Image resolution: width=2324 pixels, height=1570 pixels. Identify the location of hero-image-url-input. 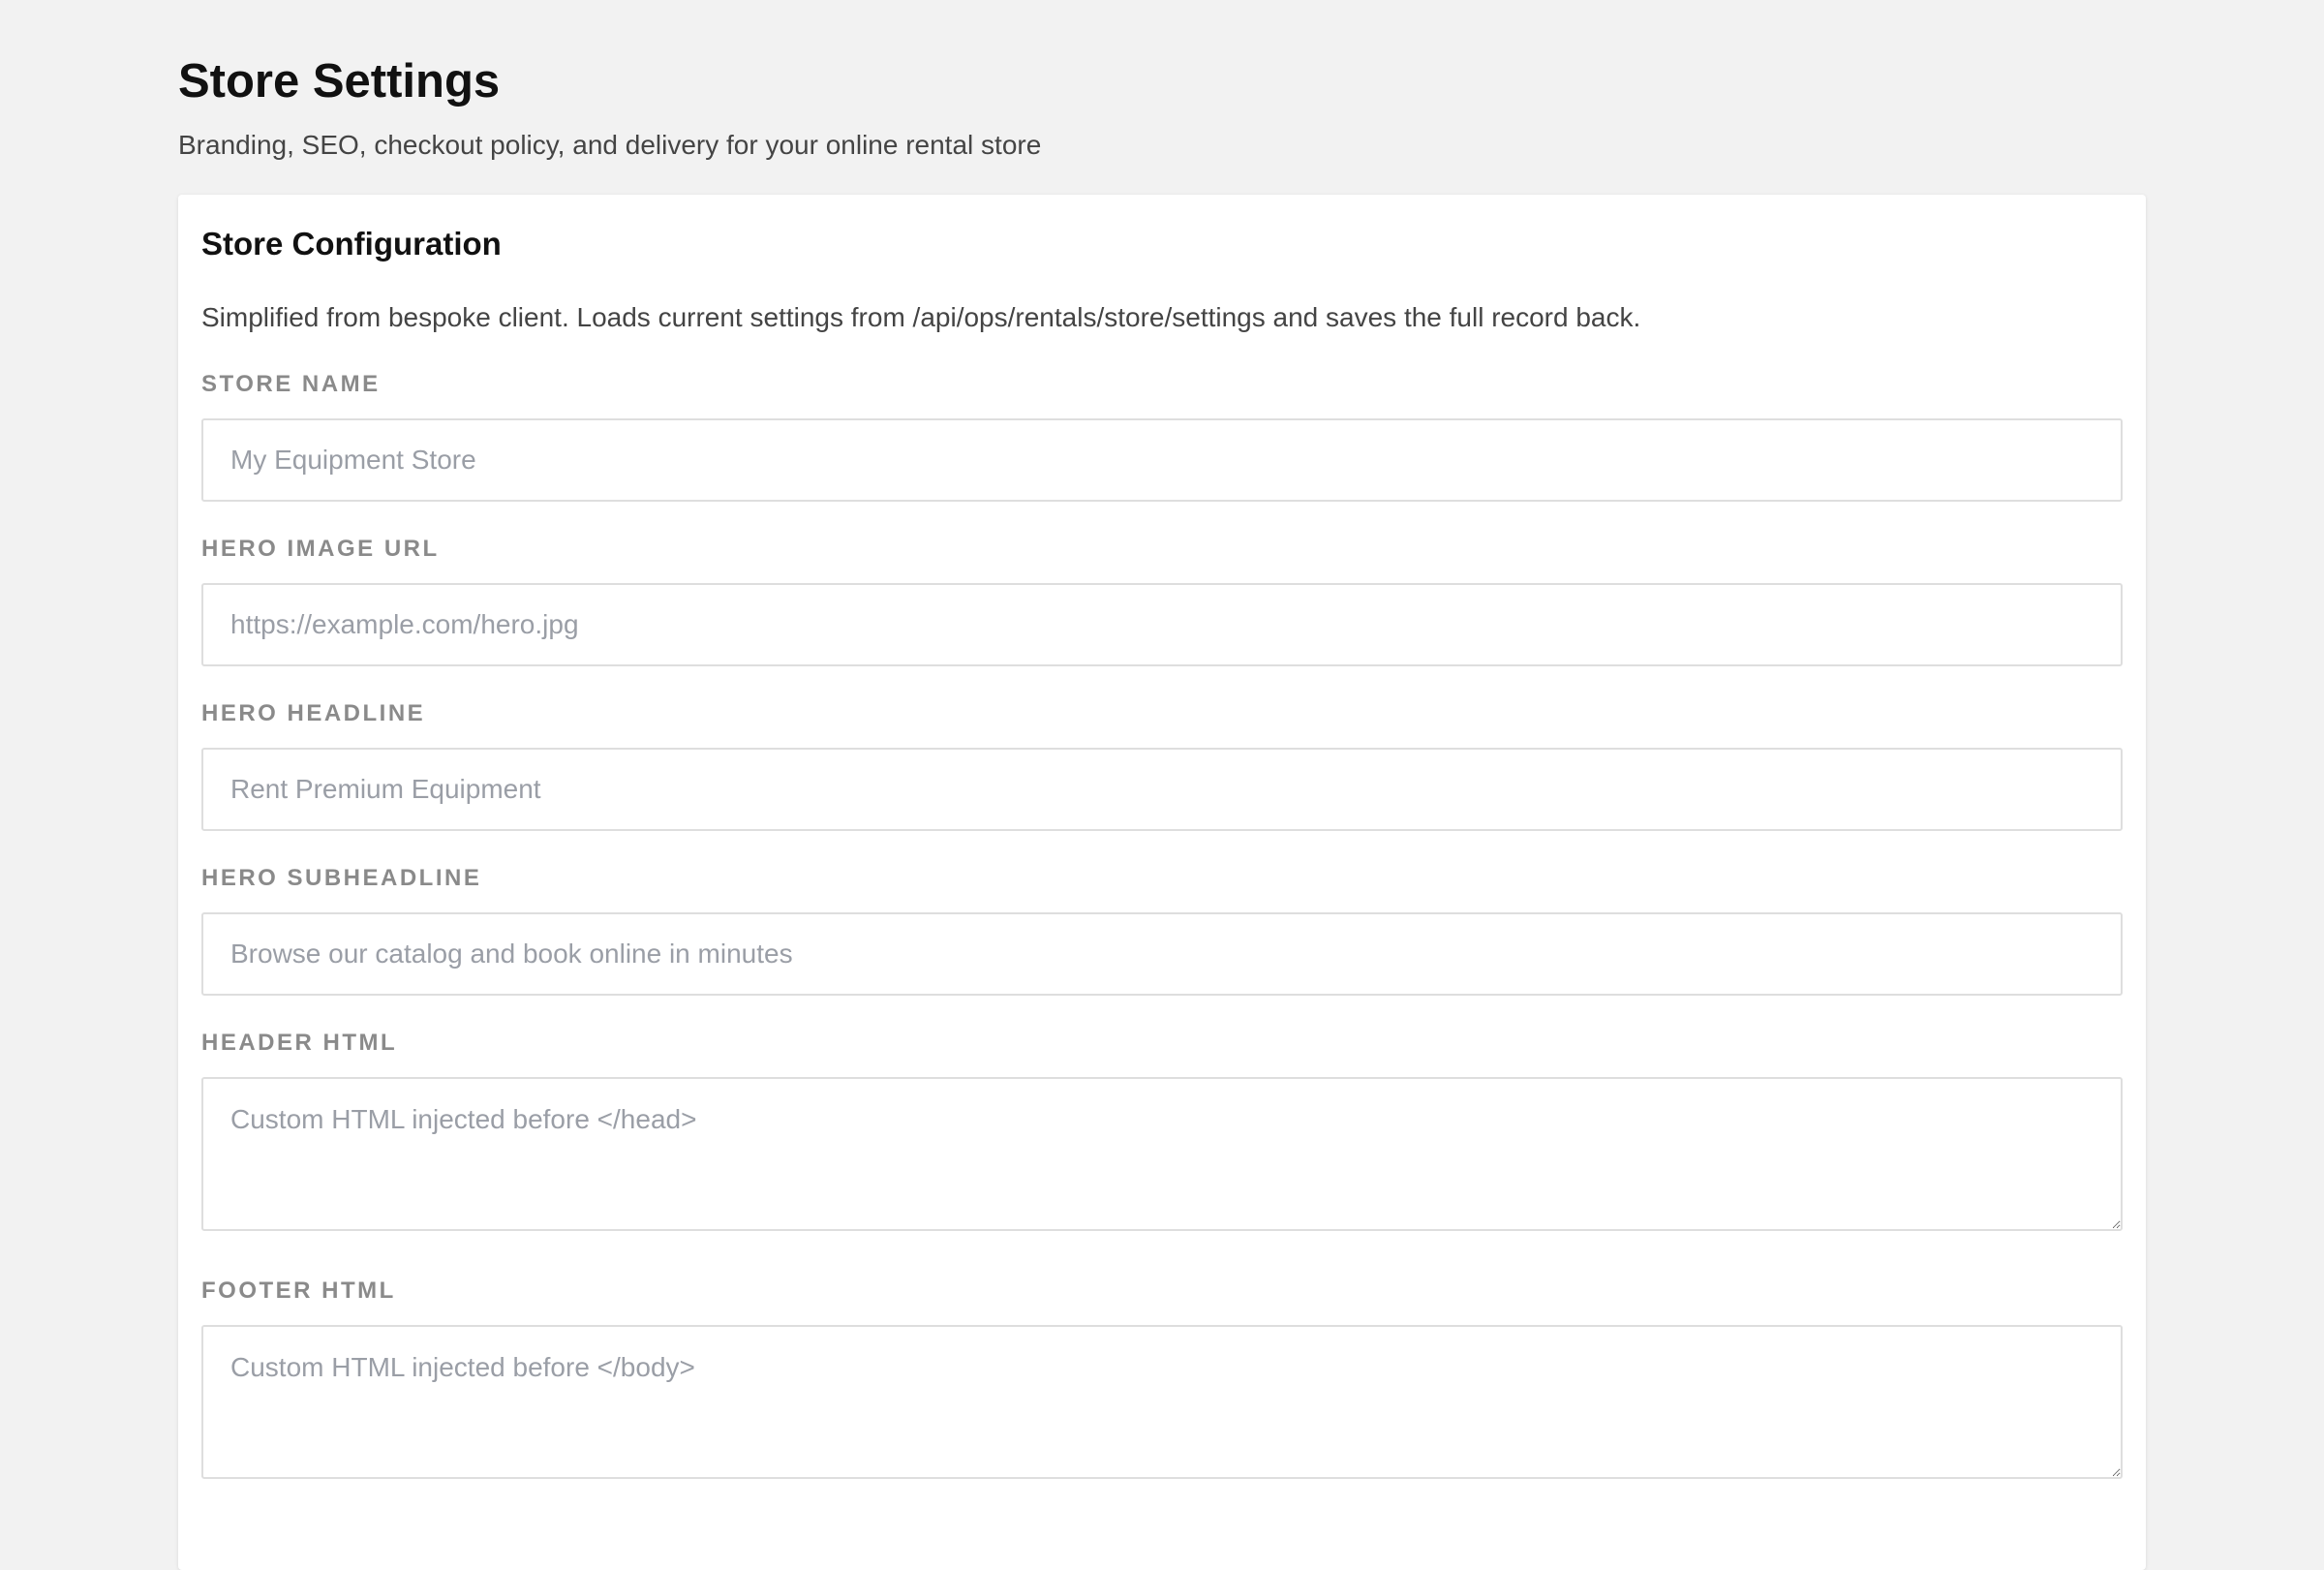
(1162, 625).